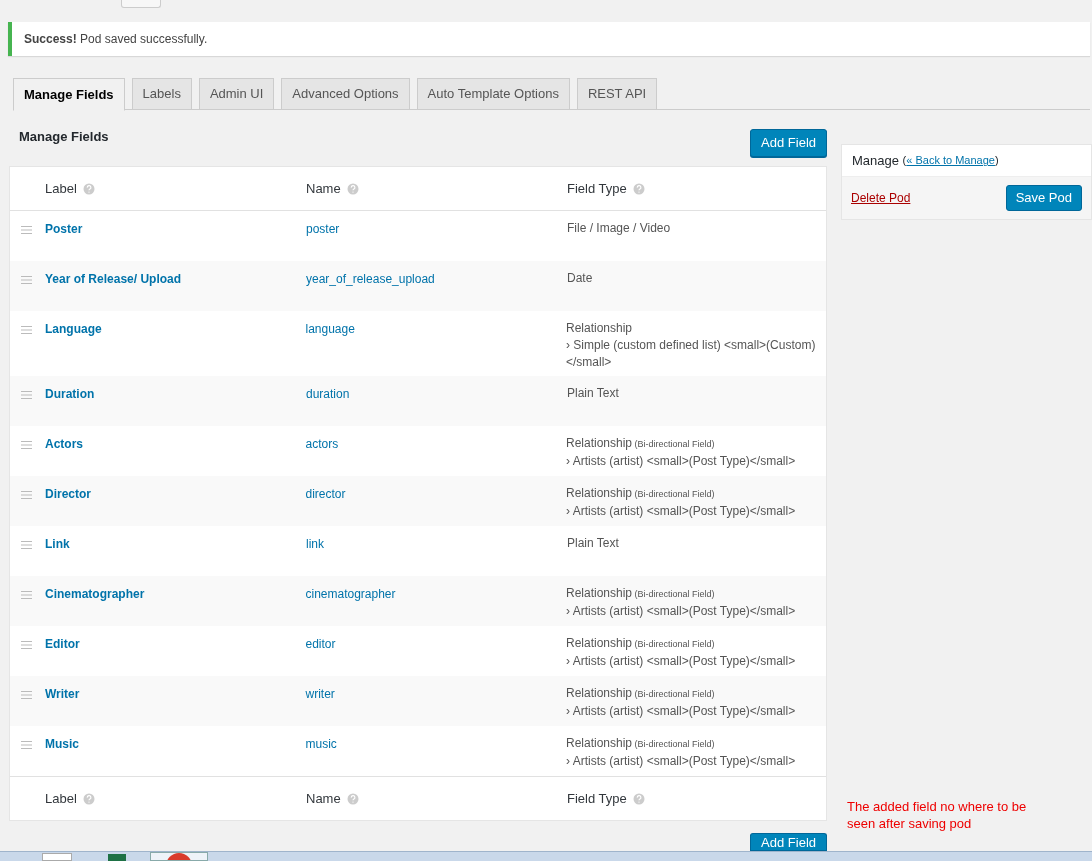 The height and width of the screenshot is (861, 1092). What do you see at coordinates (325, 494) in the screenshot?
I see `field-name-link: director` at bounding box center [325, 494].